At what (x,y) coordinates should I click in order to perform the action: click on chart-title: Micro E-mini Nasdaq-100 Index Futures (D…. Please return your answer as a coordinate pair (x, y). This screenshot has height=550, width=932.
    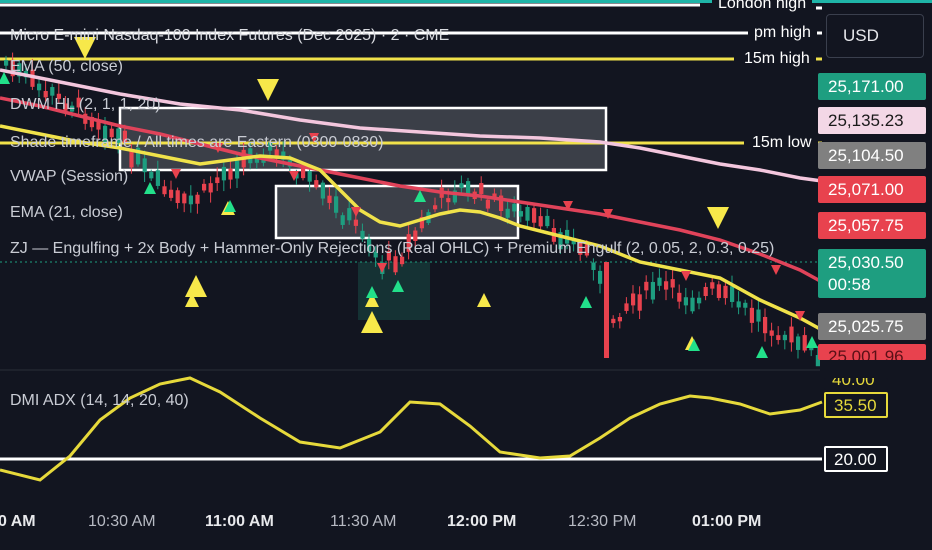
    Looking at the image, I should click on (230, 35).